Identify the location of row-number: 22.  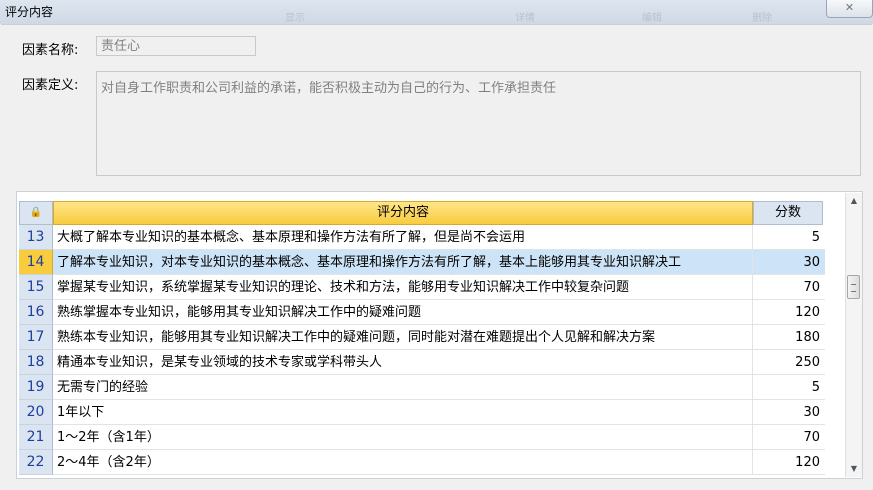
(36, 462).